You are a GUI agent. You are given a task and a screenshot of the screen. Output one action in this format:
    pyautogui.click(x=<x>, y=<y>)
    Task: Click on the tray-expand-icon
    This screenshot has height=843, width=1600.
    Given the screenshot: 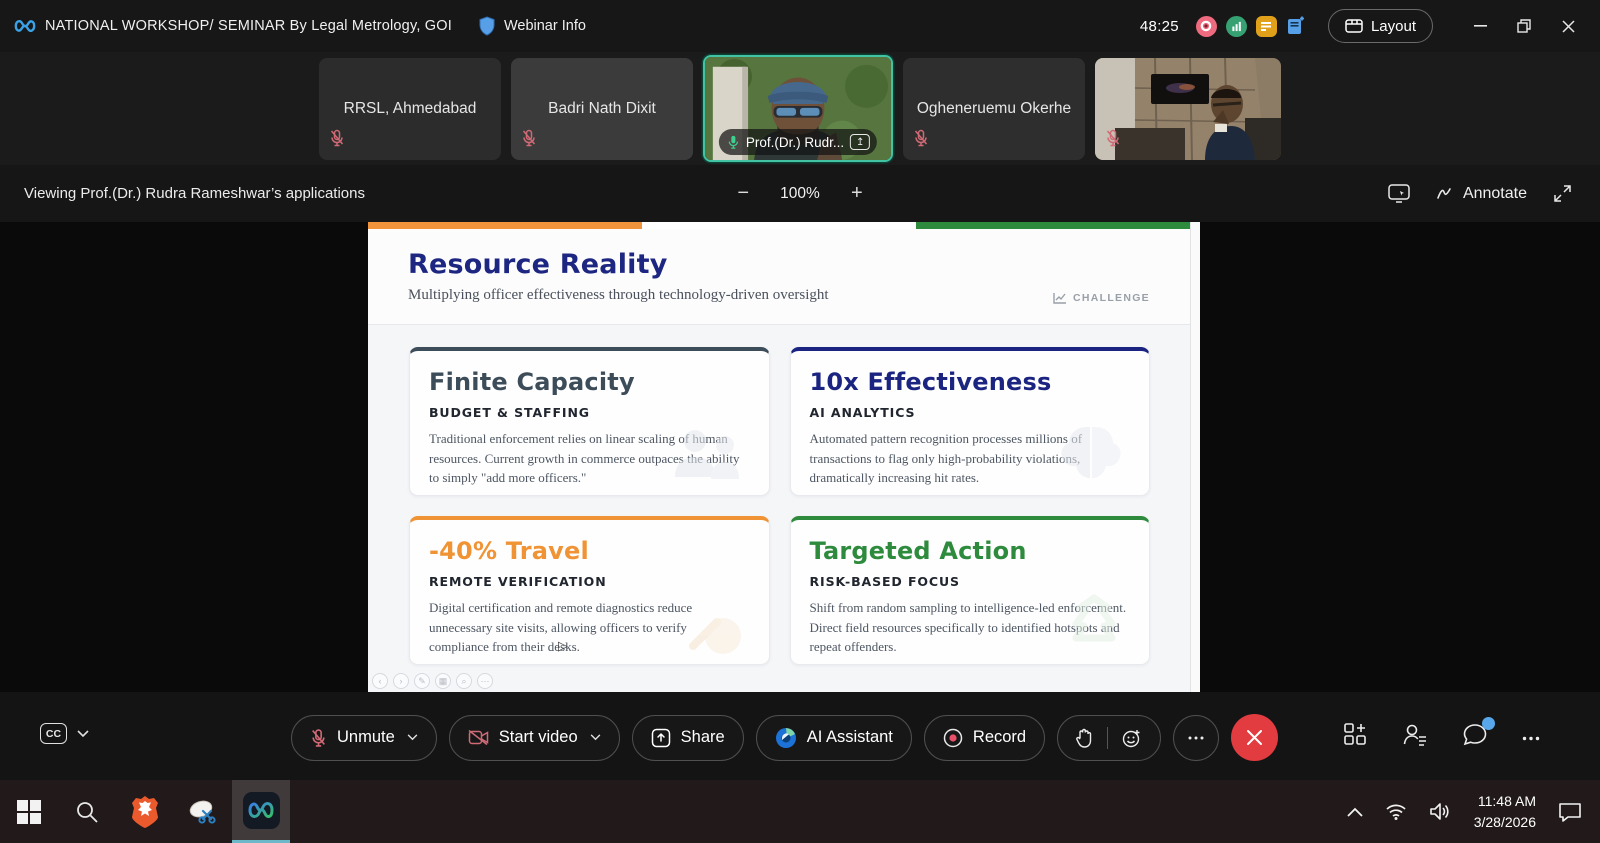 What is the action you would take?
    pyautogui.click(x=1355, y=812)
    